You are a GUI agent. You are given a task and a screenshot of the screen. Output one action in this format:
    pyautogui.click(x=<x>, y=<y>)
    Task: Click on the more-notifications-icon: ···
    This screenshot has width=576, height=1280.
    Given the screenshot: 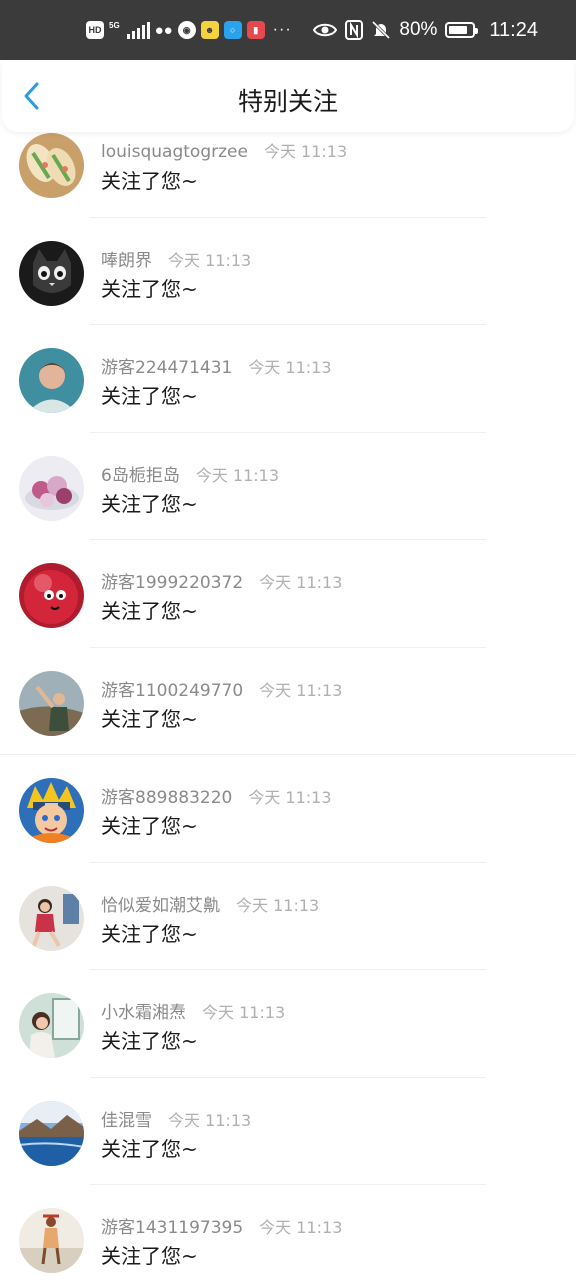 What is the action you would take?
    pyautogui.click(x=282, y=29)
    